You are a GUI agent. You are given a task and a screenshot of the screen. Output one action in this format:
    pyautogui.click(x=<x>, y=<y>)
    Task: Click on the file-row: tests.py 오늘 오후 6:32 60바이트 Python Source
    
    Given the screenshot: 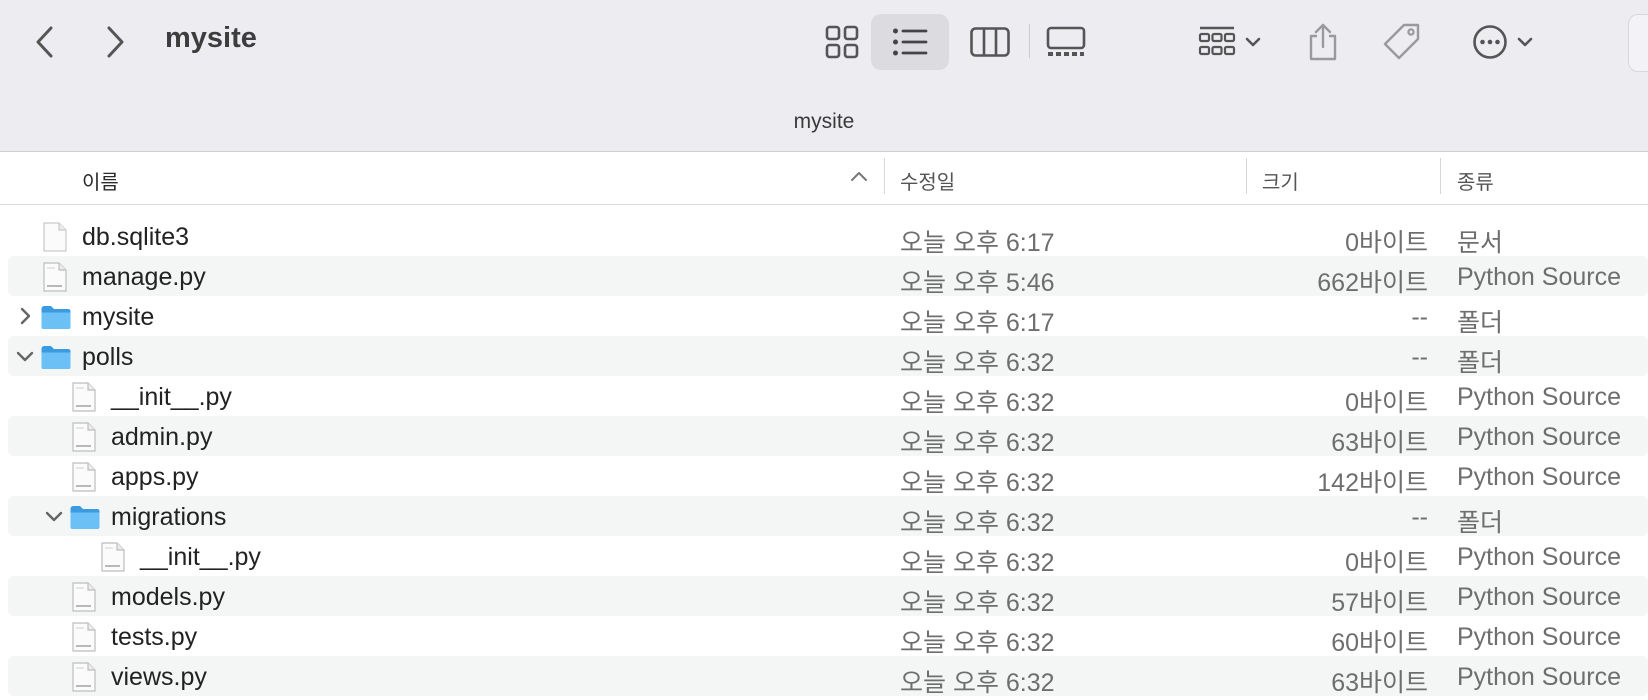 What is the action you would take?
    pyautogui.click(x=824, y=636)
    